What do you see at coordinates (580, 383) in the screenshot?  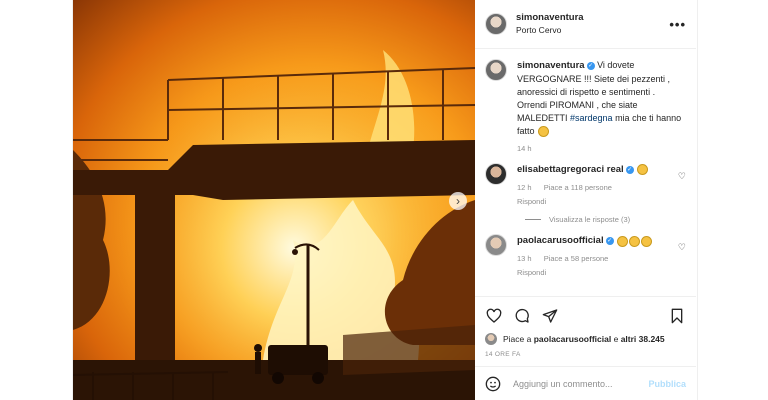 I see `comment-input` at bounding box center [580, 383].